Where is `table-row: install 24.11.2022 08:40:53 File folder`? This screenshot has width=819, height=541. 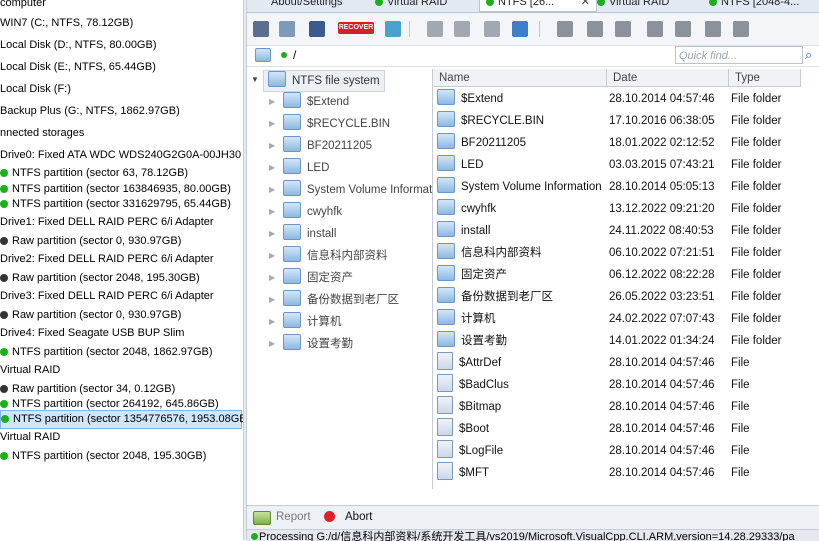 table-row: install 24.11.2022 08:40:53 File folder is located at coordinates (626, 231).